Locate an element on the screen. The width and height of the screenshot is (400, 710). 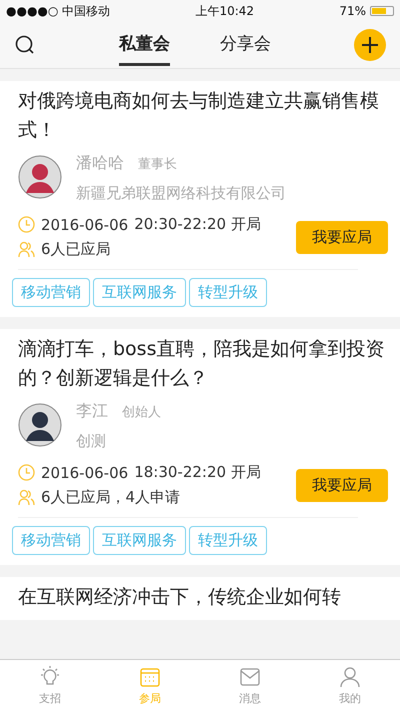
topic-card: 在互联网经济冲击下，传统企业如何转 is located at coordinates (200, 598).